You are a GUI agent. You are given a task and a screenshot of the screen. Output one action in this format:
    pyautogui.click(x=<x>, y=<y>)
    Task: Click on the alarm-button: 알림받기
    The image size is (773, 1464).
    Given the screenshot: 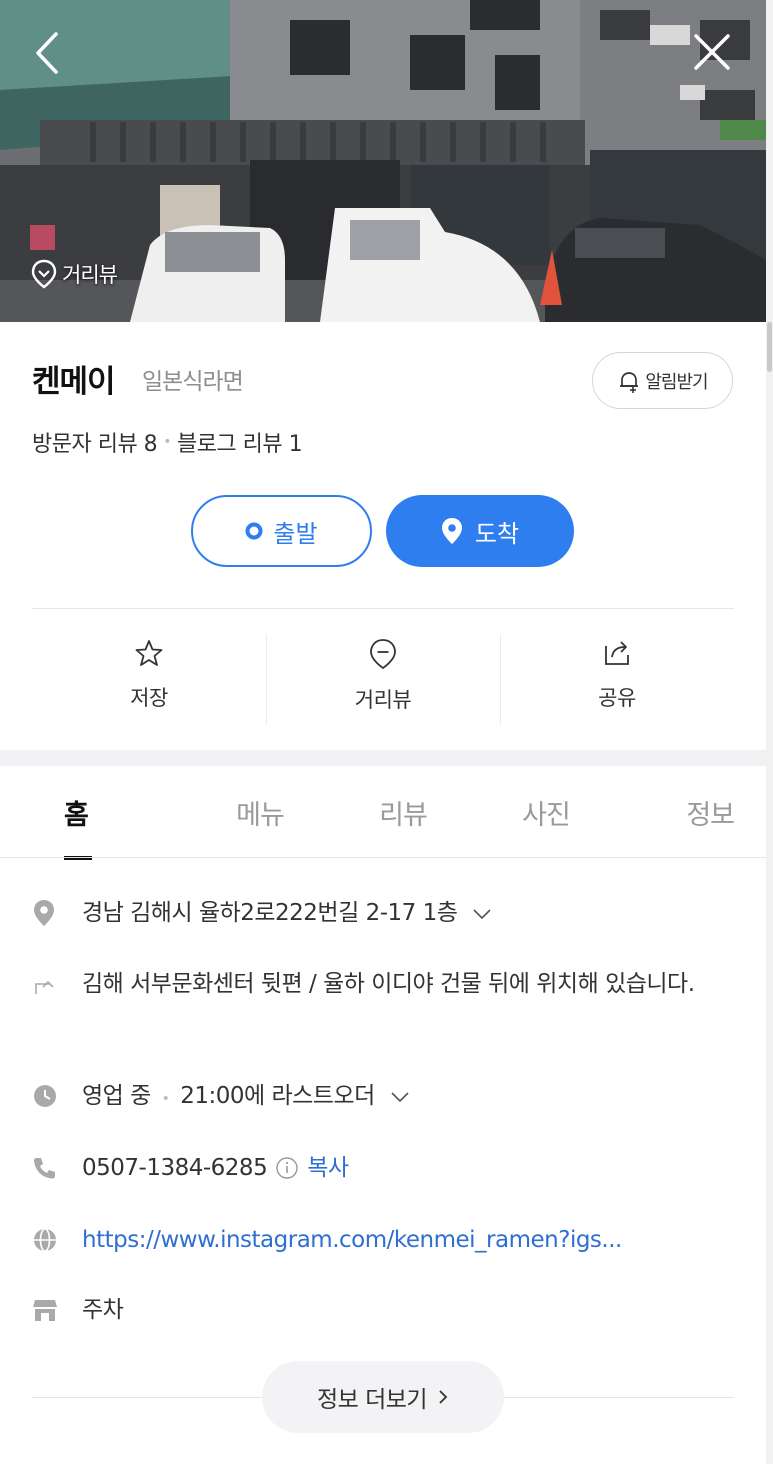 What is the action you would take?
    pyautogui.click(x=662, y=380)
    